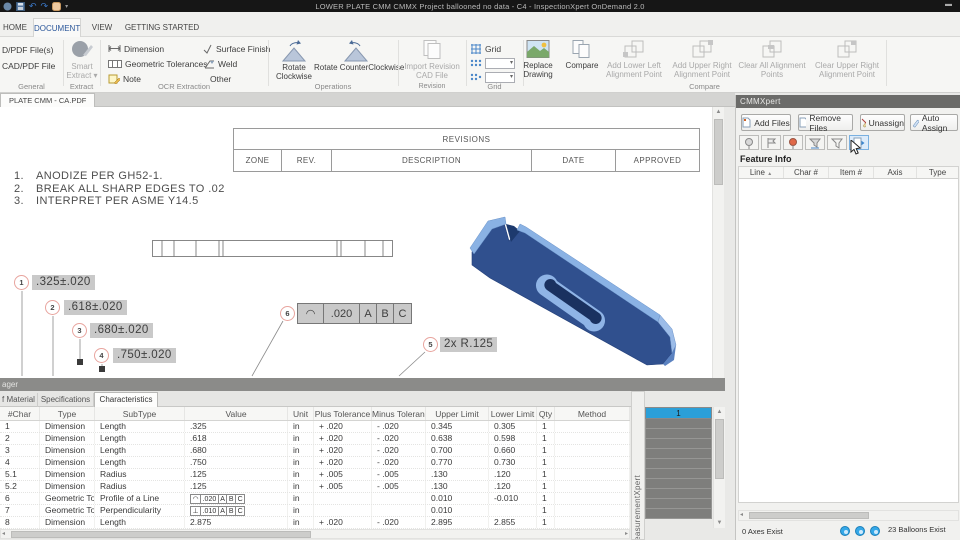 The width and height of the screenshot is (960, 540). I want to click on add-lower-left-alignment-button: Add Lower Left Alignment Point, so click(634, 59).